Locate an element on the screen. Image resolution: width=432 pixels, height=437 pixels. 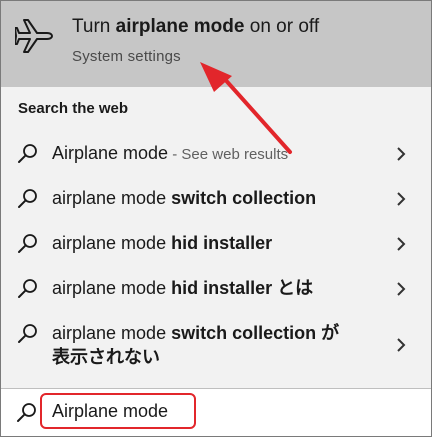
web-result-item: airplane mode switch collection is located at coordinates (216, 198).